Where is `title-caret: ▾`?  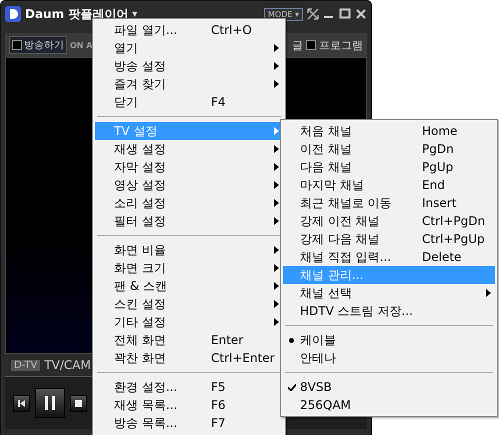 title-caret: ▾ is located at coordinates (135, 14).